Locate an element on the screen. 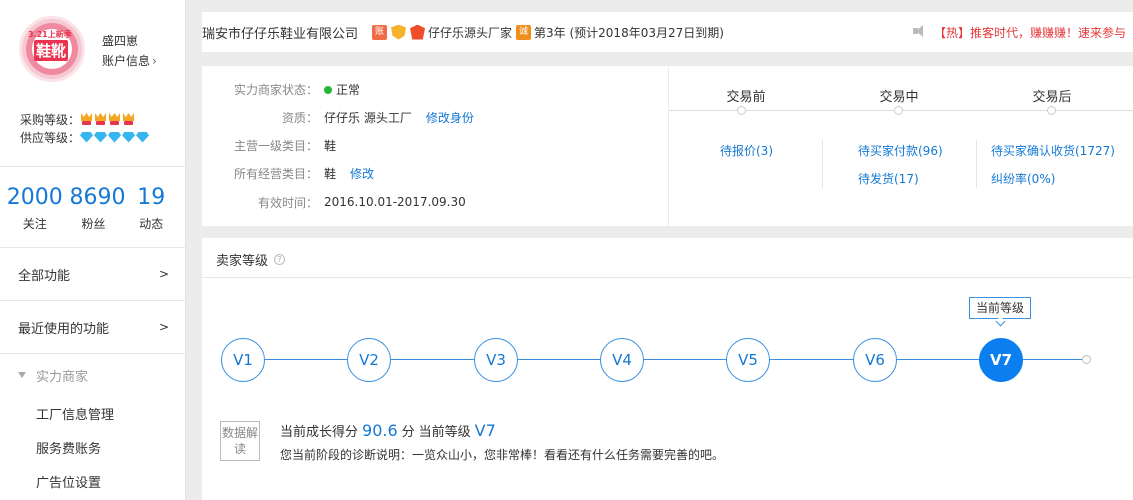  level-badges: 采购等级： 供应等级： is located at coordinates (92, 131).